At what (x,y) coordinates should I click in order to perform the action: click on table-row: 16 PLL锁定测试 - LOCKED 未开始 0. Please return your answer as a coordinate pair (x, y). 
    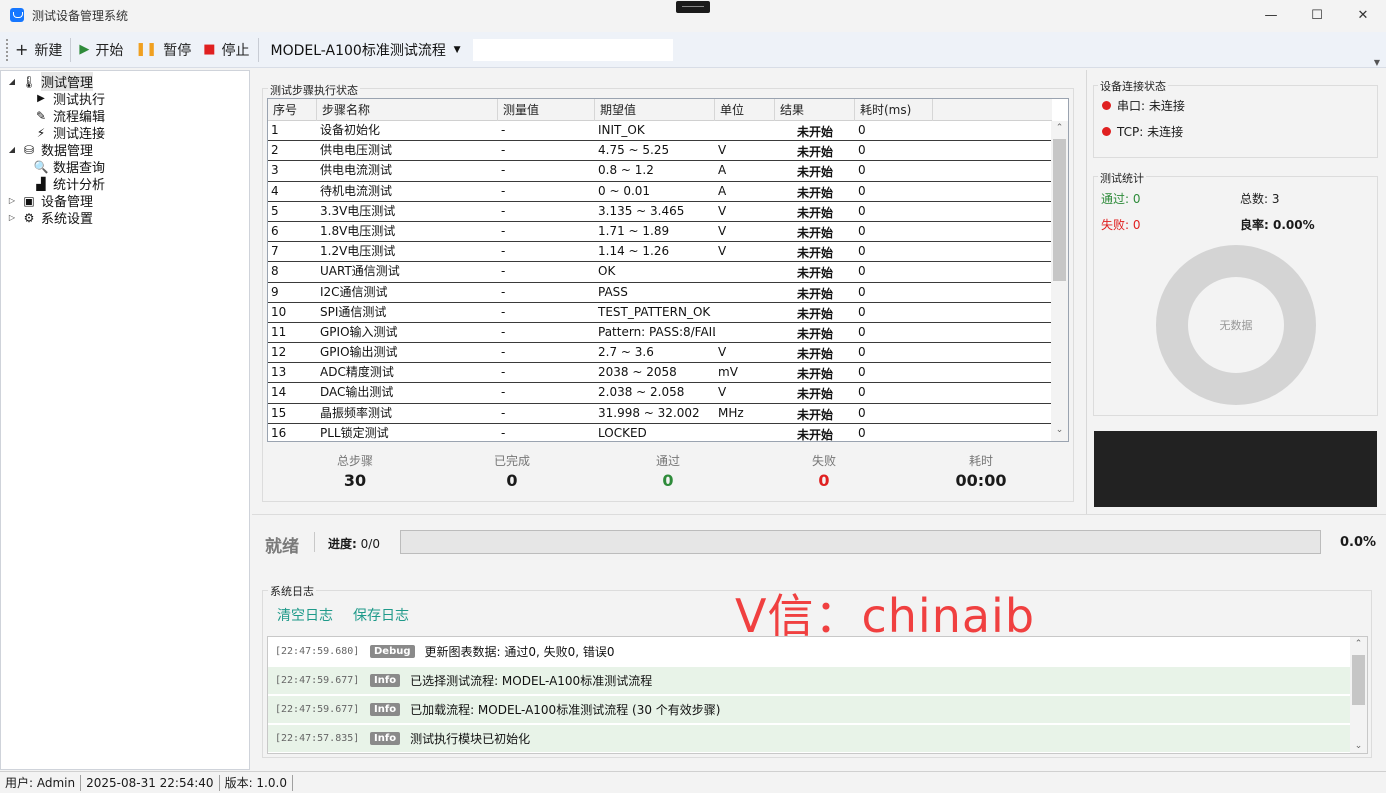
    Looking at the image, I should click on (660, 432).